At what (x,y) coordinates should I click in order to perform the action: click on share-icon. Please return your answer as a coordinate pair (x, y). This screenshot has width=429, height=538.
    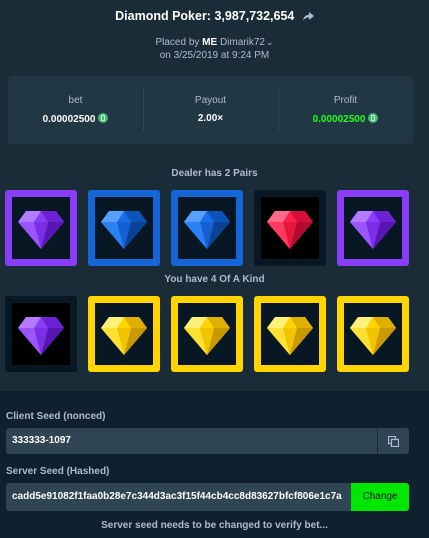
    Looking at the image, I should click on (308, 17).